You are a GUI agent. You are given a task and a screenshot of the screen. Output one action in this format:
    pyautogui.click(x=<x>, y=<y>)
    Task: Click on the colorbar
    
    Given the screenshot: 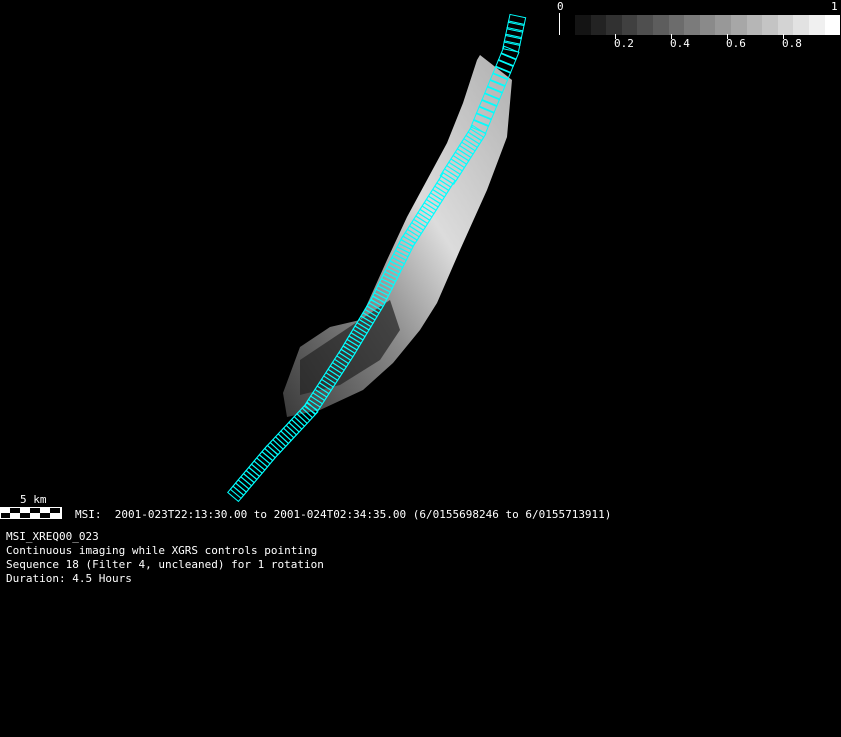 What is the action you would take?
    pyautogui.click(x=708, y=25)
    